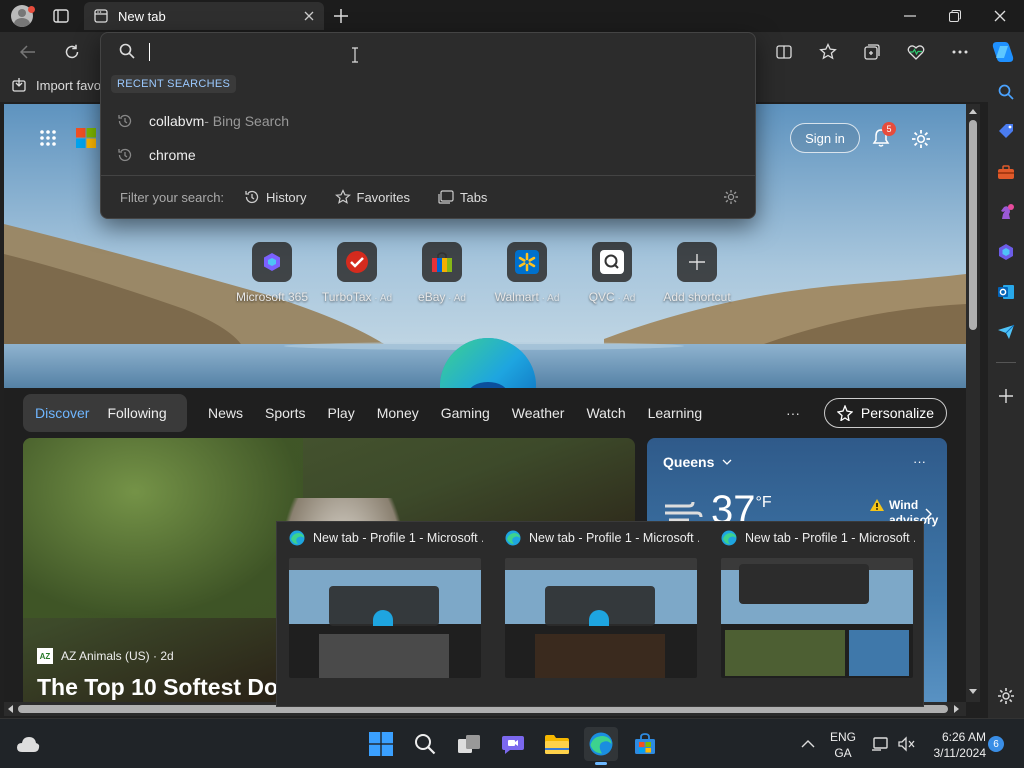 The height and width of the screenshot is (768, 1024). I want to click on nav-watch: Watch, so click(605, 413).